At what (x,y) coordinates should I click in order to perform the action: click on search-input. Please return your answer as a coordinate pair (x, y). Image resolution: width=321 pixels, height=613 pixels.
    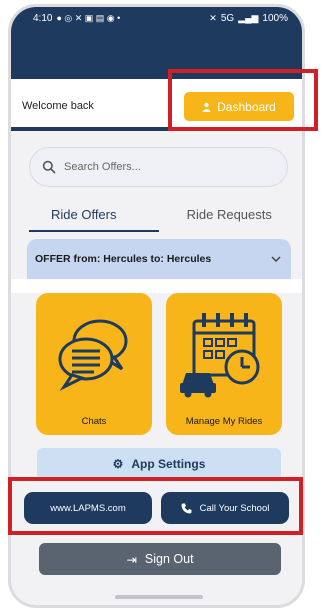
    Looking at the image, I should click on (164, 167).